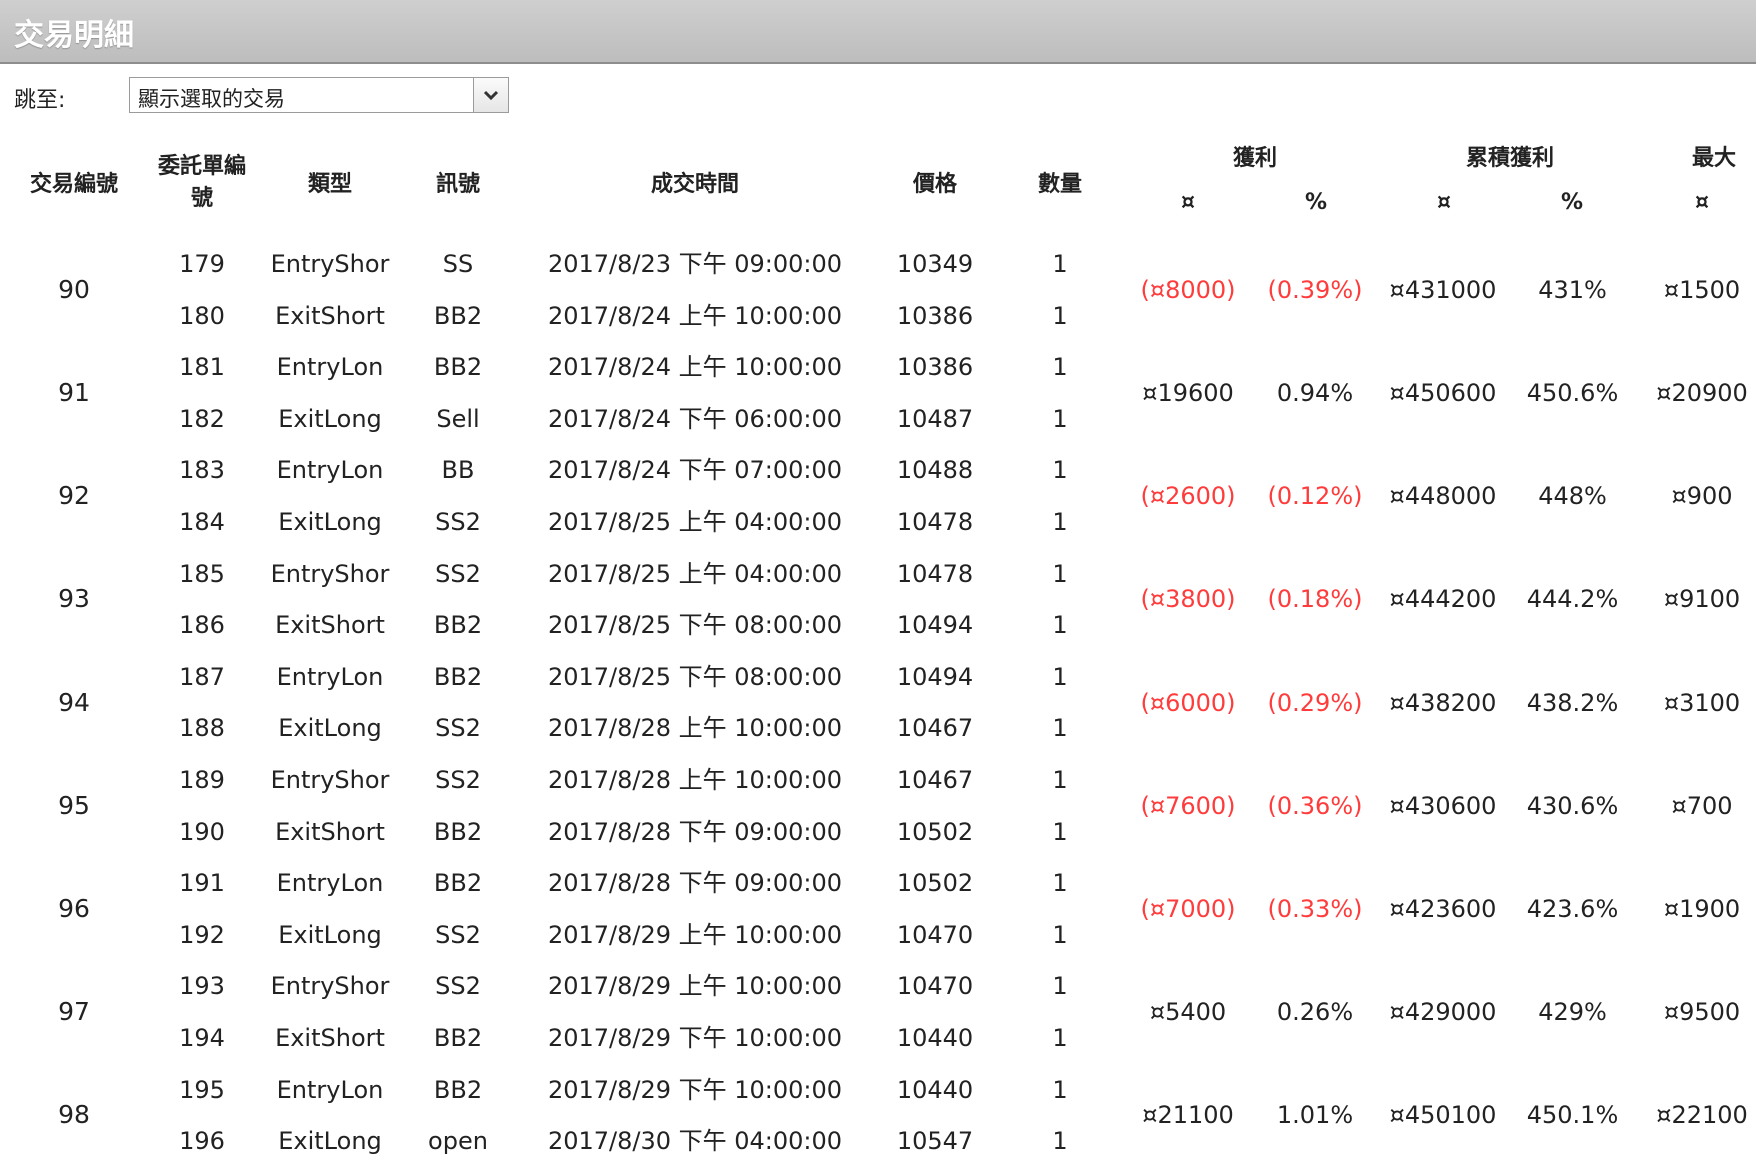 This screenshot has height=1168, width=1756. I want to click on max-value: ¤1900, so click(1702, 909).